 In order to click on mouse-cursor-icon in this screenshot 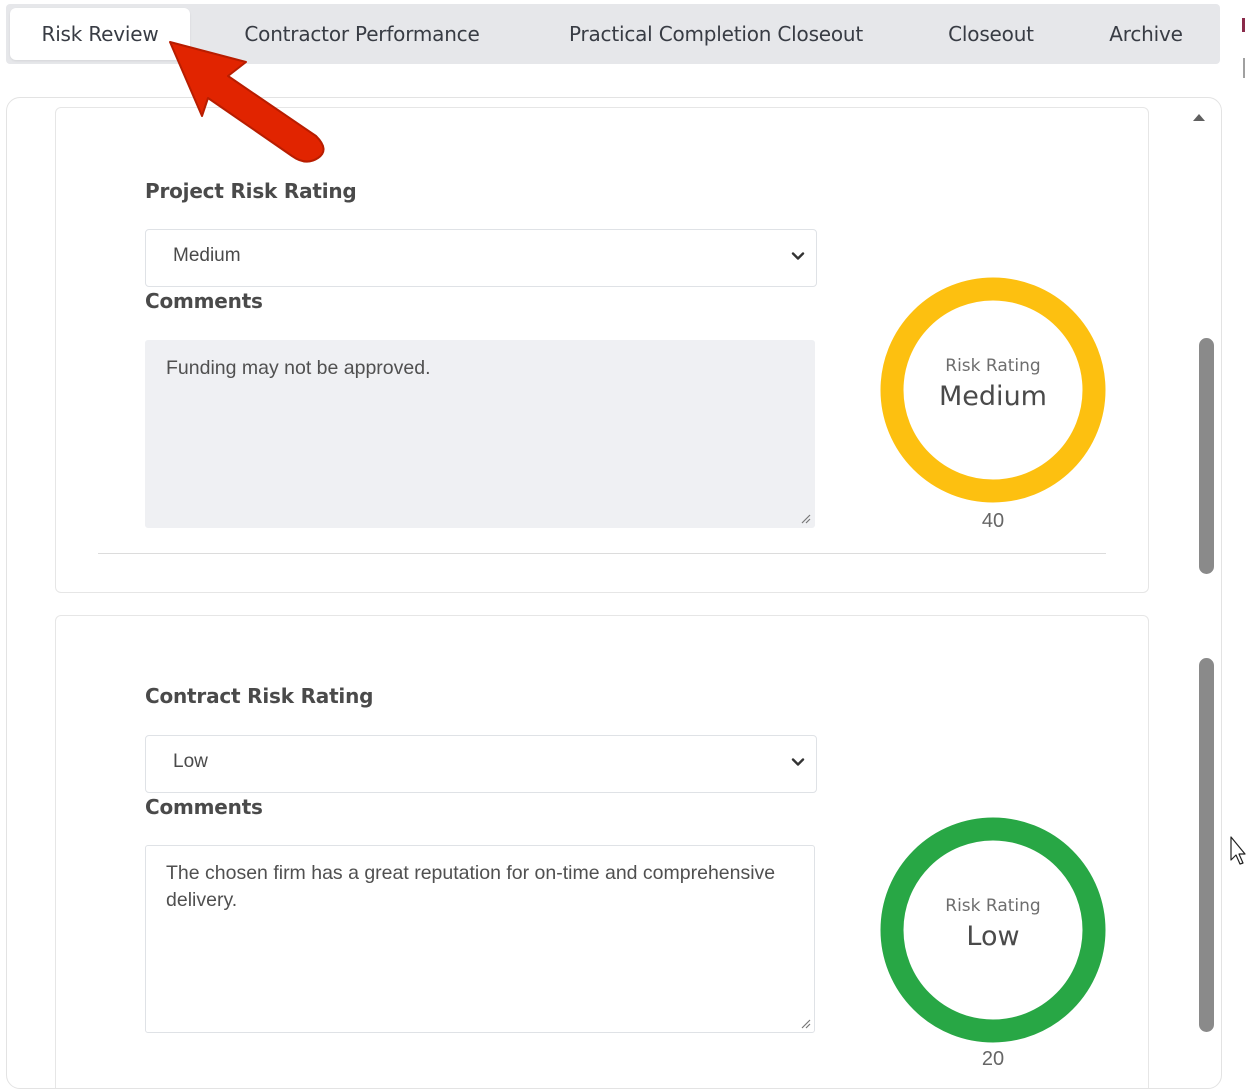, I will do `click(1238, 850)`.